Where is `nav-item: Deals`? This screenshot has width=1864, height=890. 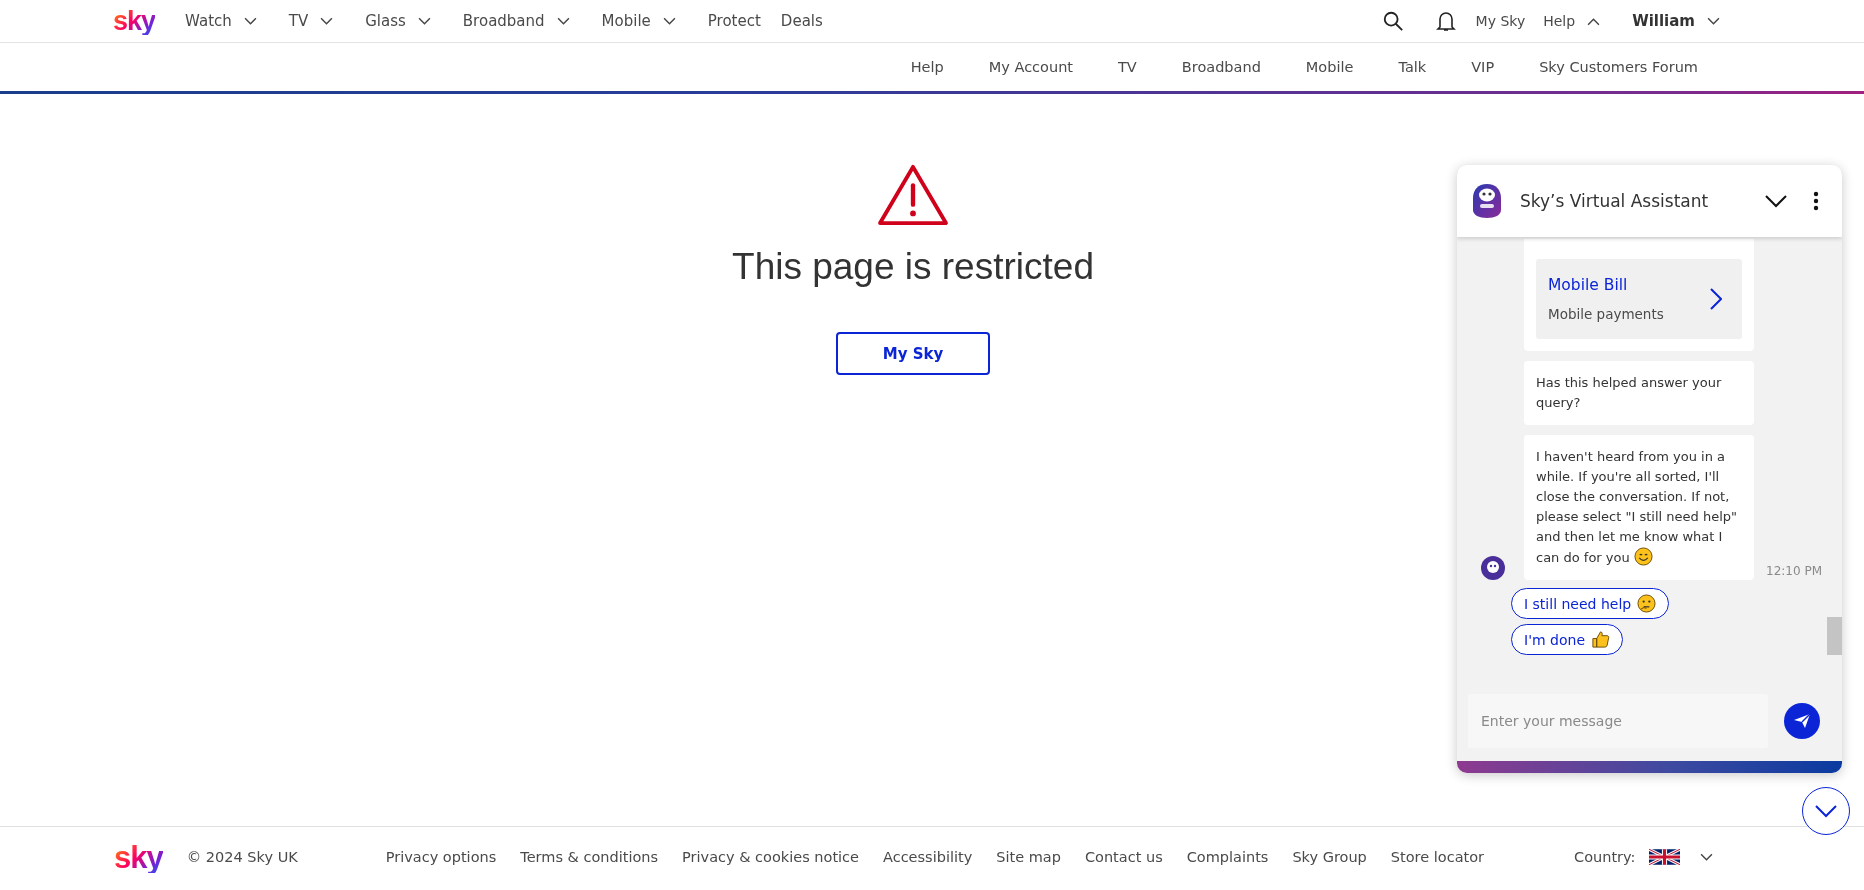
nav-item: Deals is located at coordinates (801, 21).